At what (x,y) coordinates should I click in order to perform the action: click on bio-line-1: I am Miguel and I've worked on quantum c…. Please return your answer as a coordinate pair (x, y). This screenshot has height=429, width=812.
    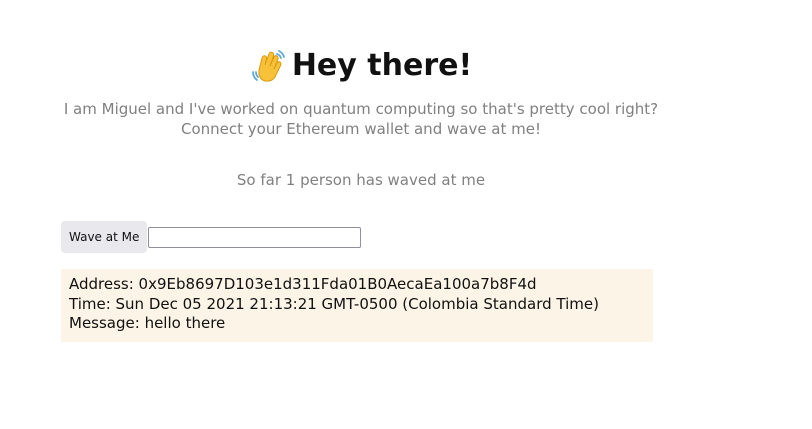
    Looking at the image, I should click on (361, 109).